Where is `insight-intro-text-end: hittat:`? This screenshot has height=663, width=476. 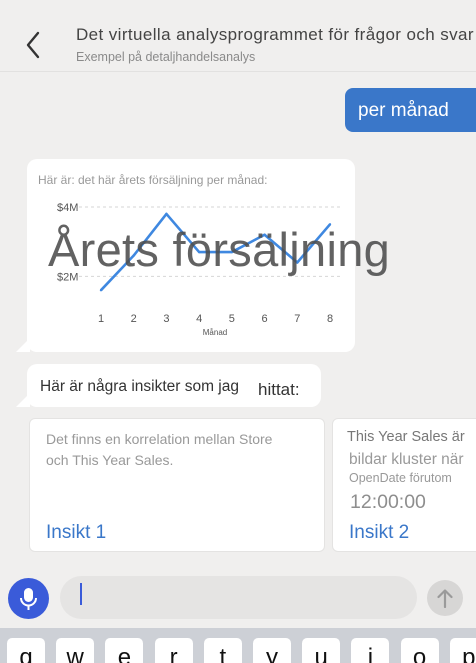
insight-intro-text-end: hittat: is located at coordinates (279, 389).